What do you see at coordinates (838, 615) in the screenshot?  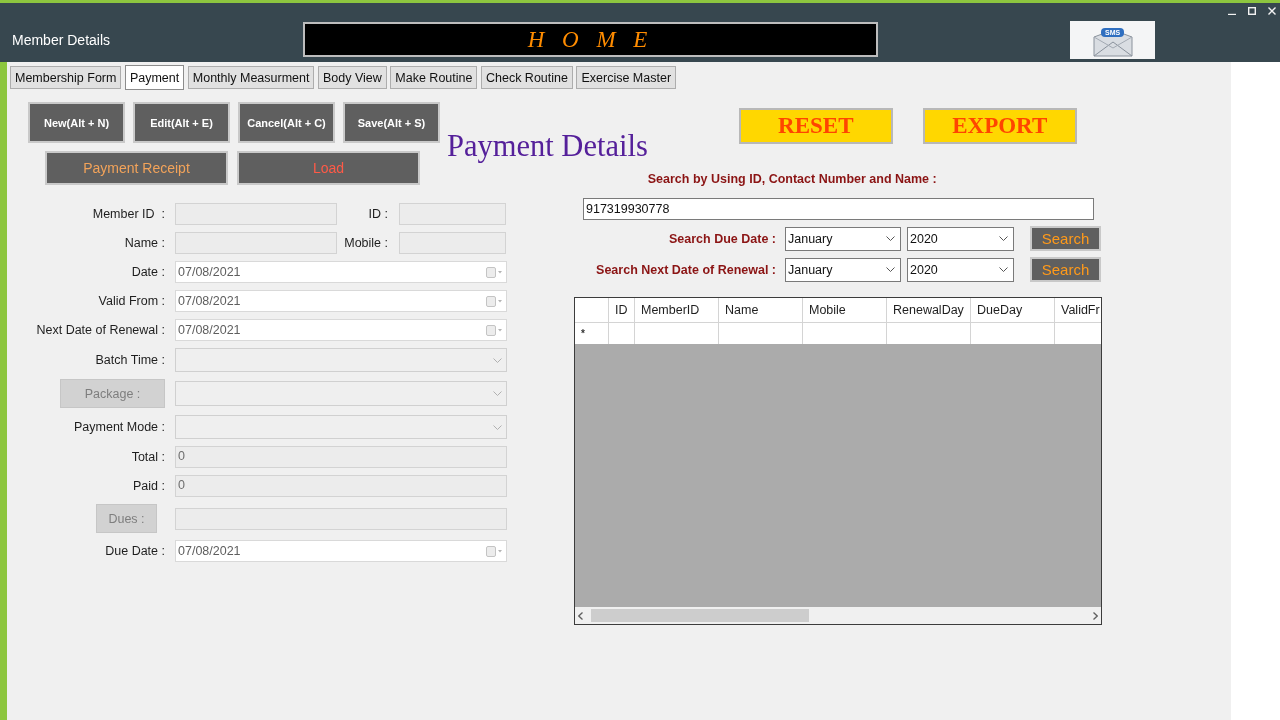 I see `horizontal-scrollbar` at bounding box center [838, 615].